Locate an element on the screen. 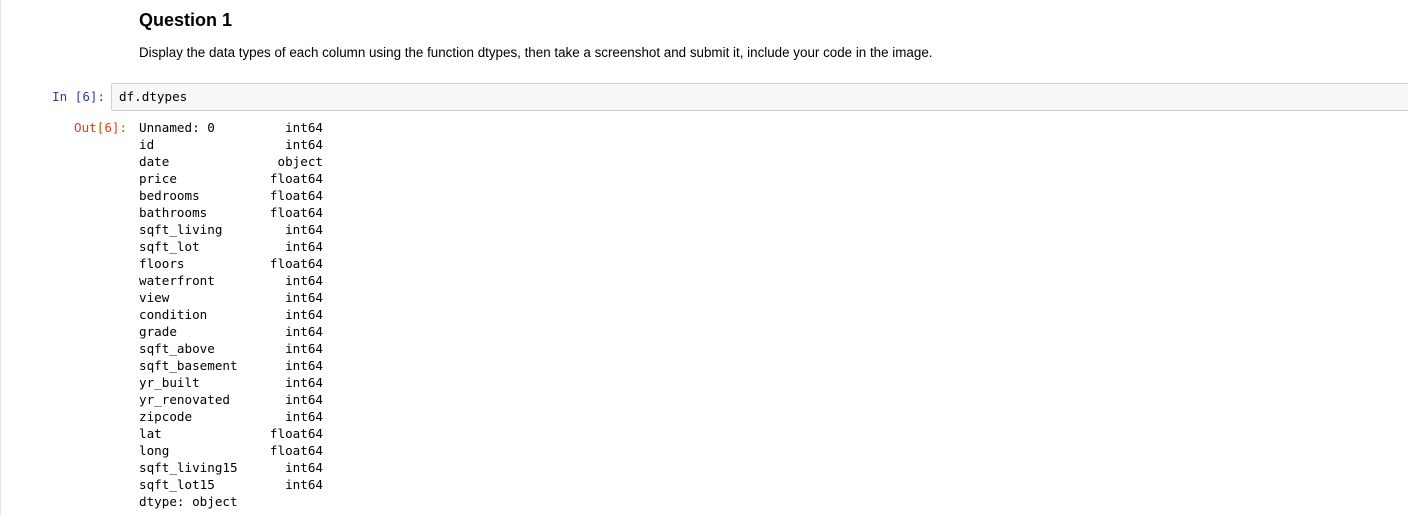 The width and height of the screenshot is (1408, 515). column-name: zipcode is located at coordinates (166, 416).